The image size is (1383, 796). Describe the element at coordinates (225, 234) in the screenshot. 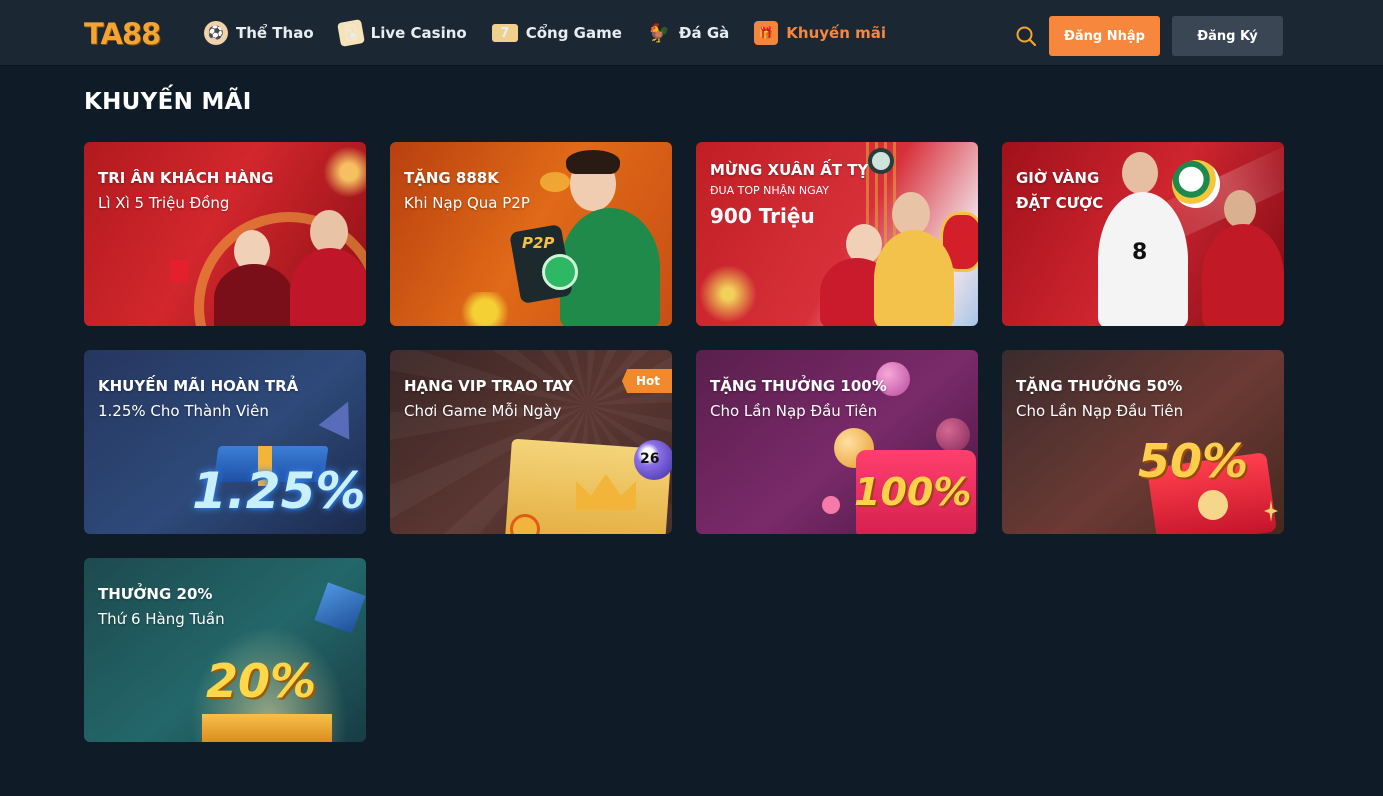

I see `promo-card-tri-an: TRI ÂN KHÁCH HÀNG Lì Xì 5 Triệu Đồng` at that location.